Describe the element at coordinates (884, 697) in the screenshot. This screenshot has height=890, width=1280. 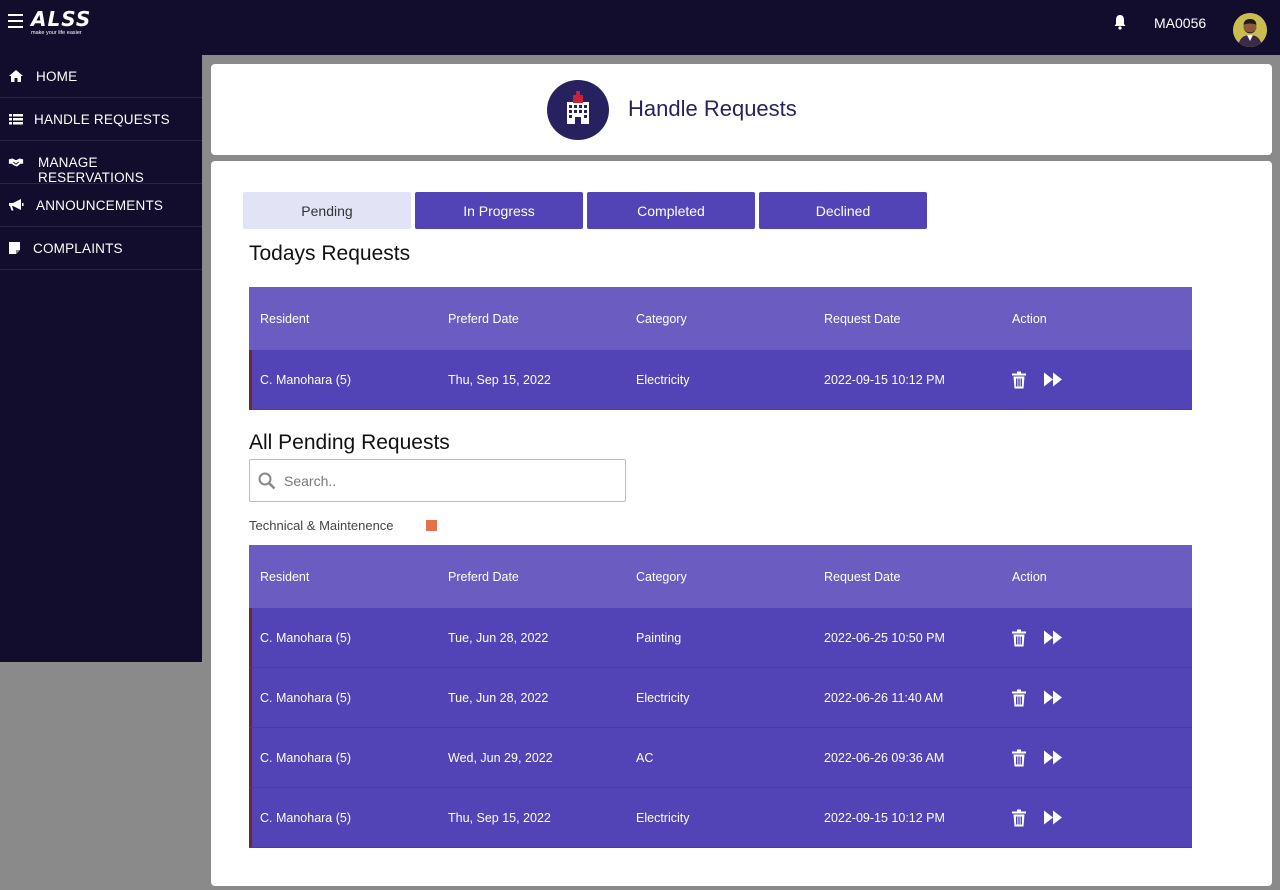
I see `request-date-cell: 2022-06-26 11:40 AM` at that location.